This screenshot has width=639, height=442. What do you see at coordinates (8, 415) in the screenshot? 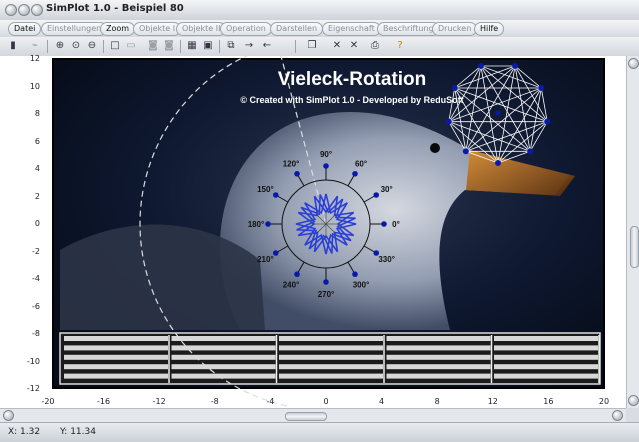
I see `scroll-left-button` at bounding box center [8, 415].